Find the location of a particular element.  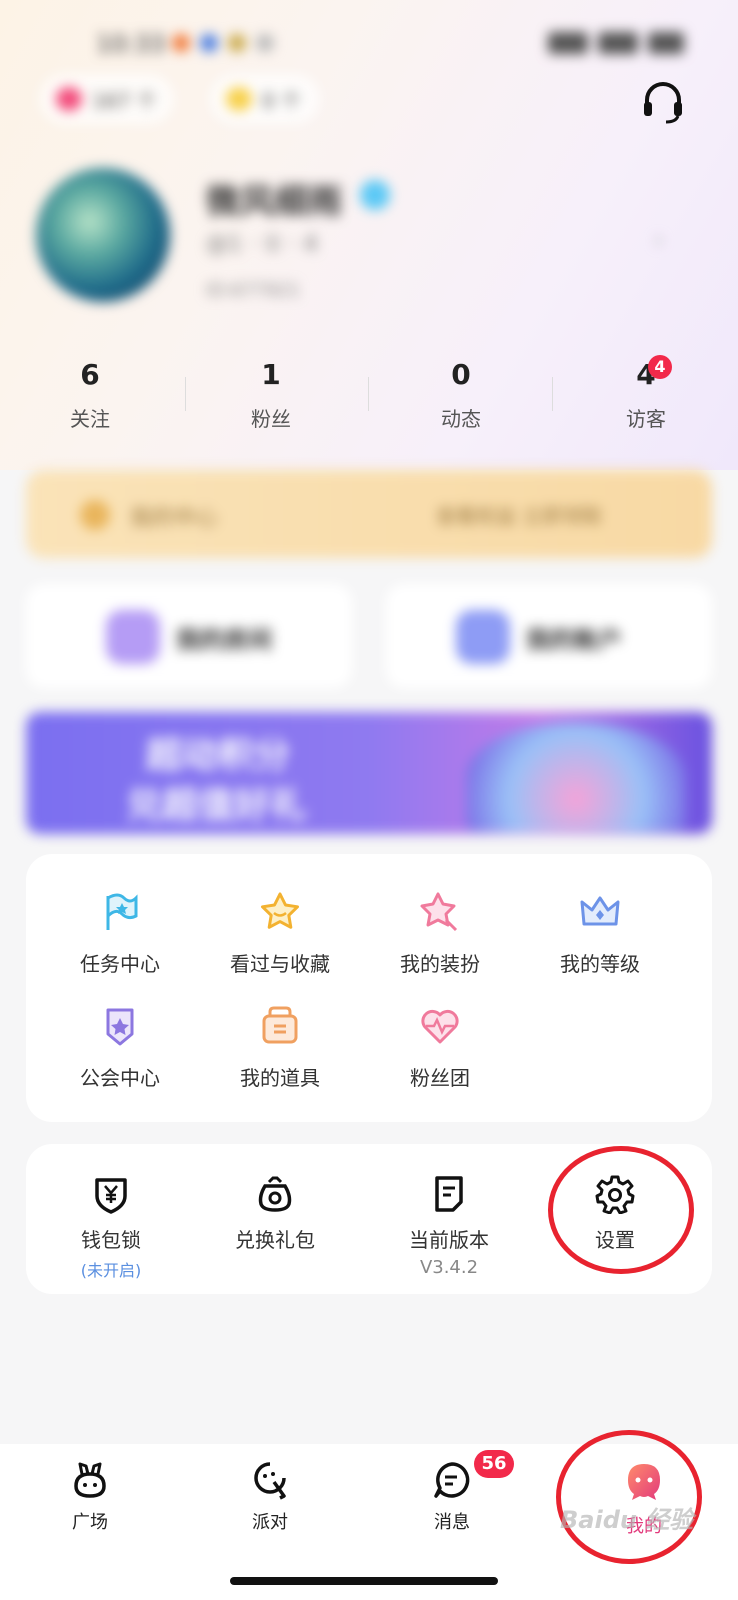

my-account-label: 我的账户 is located at coordinates (574, 640).